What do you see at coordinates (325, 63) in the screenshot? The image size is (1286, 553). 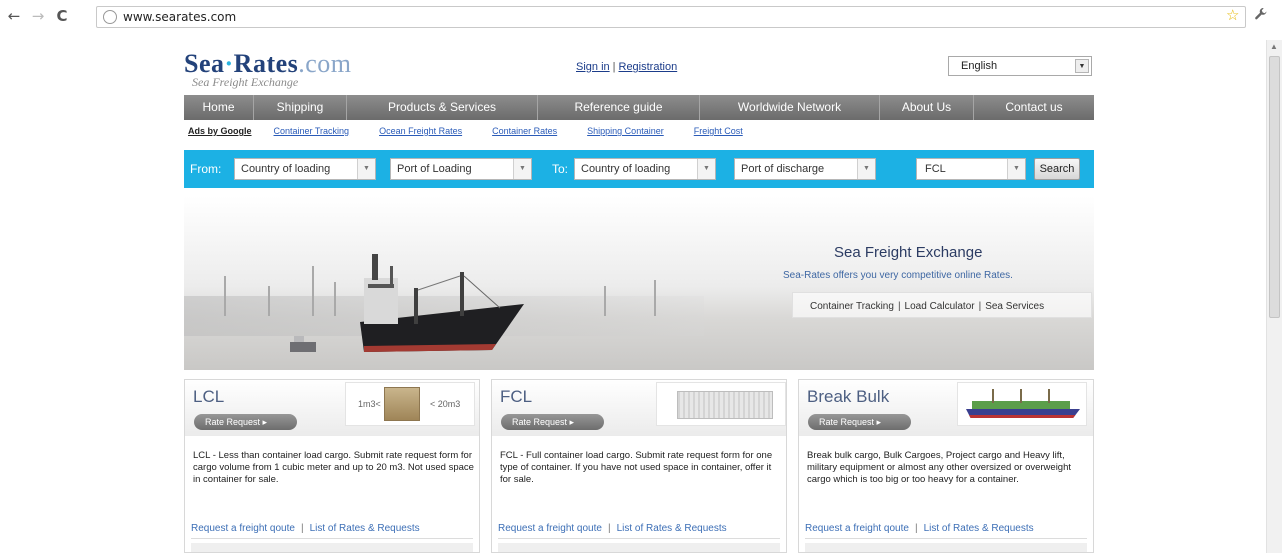 I see `logo-tld: .com` at bounding box center [325, 63].